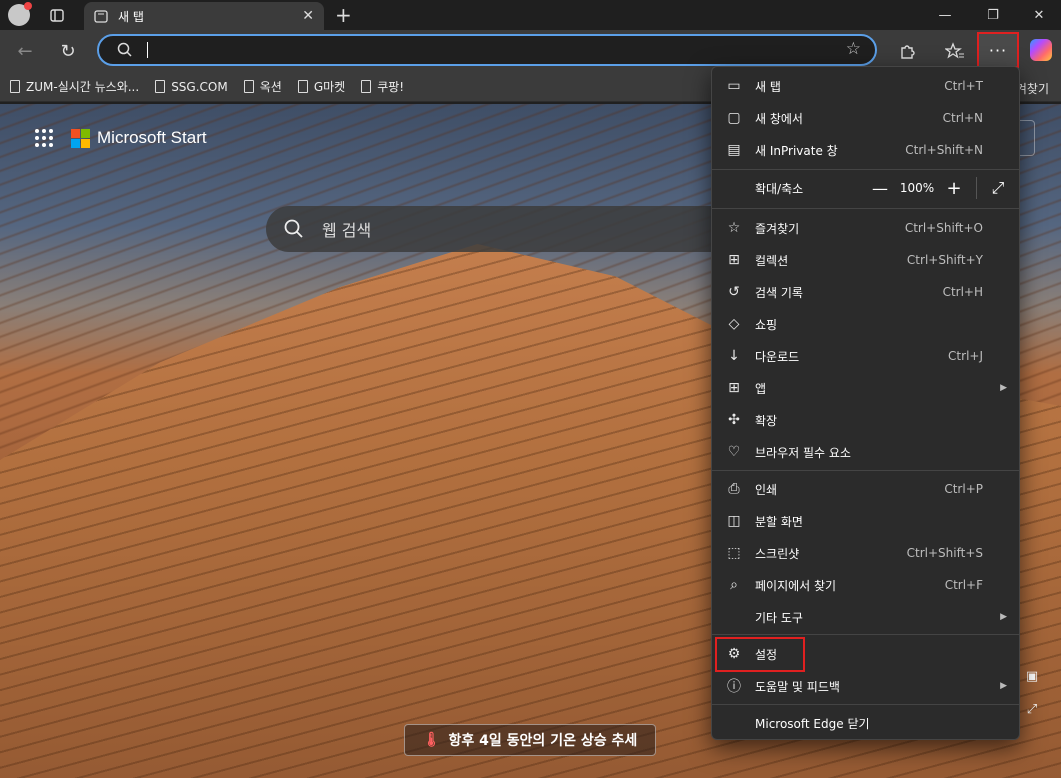 The image size is (1061, 778). I want to click on menu-item-close-edge: Microsoft Edge 닫기, so click(865, 723).